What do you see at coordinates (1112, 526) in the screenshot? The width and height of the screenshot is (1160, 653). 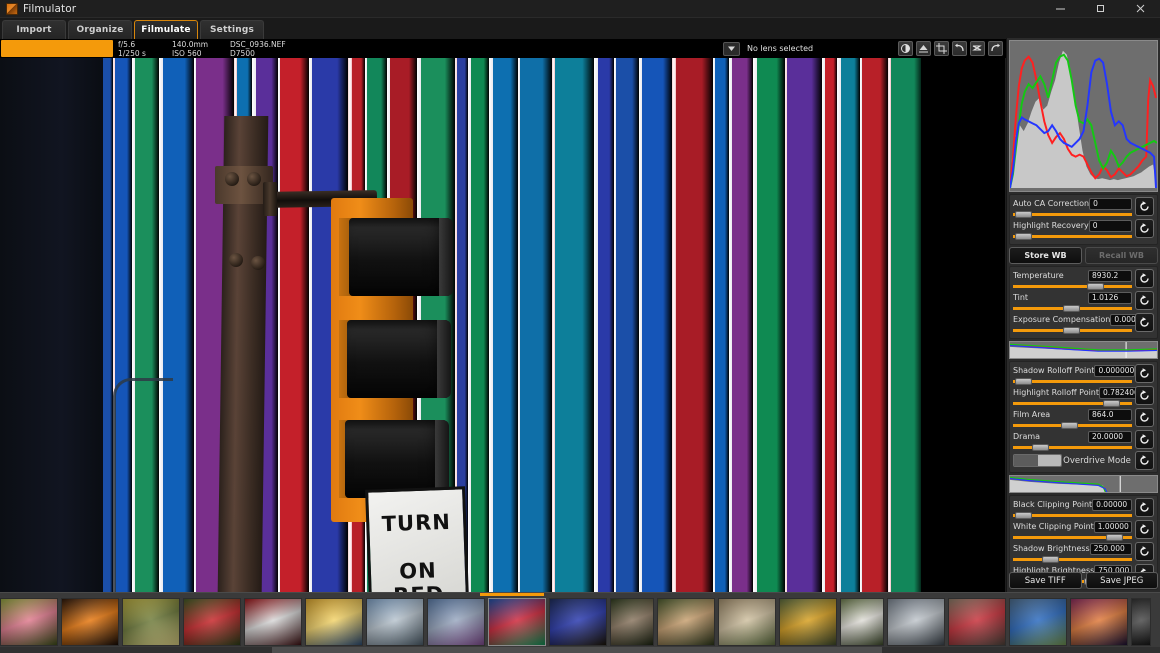 I see `value-white-clipping-point: 1.00000` at bounding box center [1112, 526].